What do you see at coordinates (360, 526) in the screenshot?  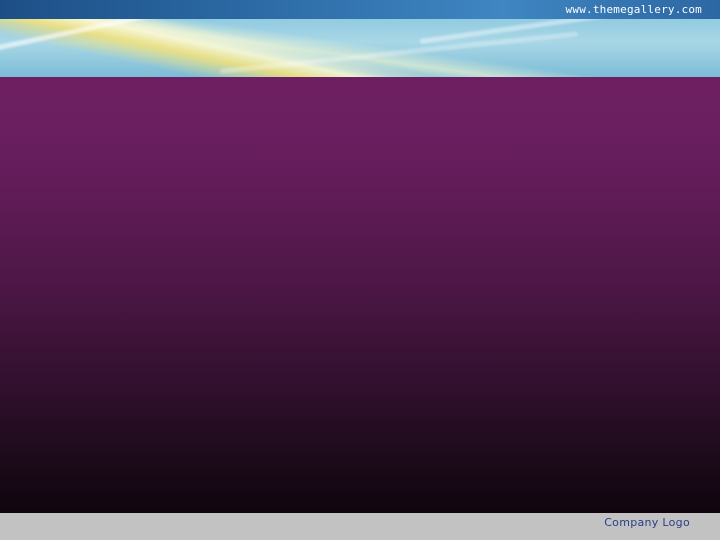 I see `footer-bar: Company Logo` at bounding box center [360, 526].